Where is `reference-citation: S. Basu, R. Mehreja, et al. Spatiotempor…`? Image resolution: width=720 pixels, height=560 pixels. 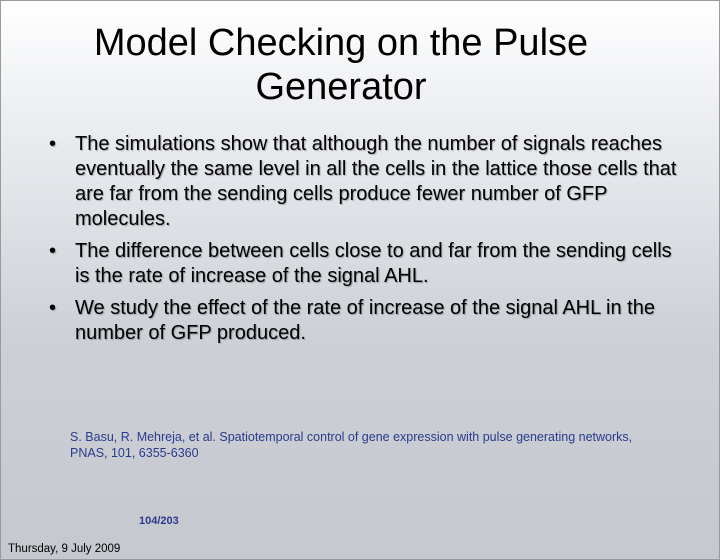 reference-citation: S. Basu, R. Mehreja, et al. Spatiotempor… is located at coordinates (351, 445).